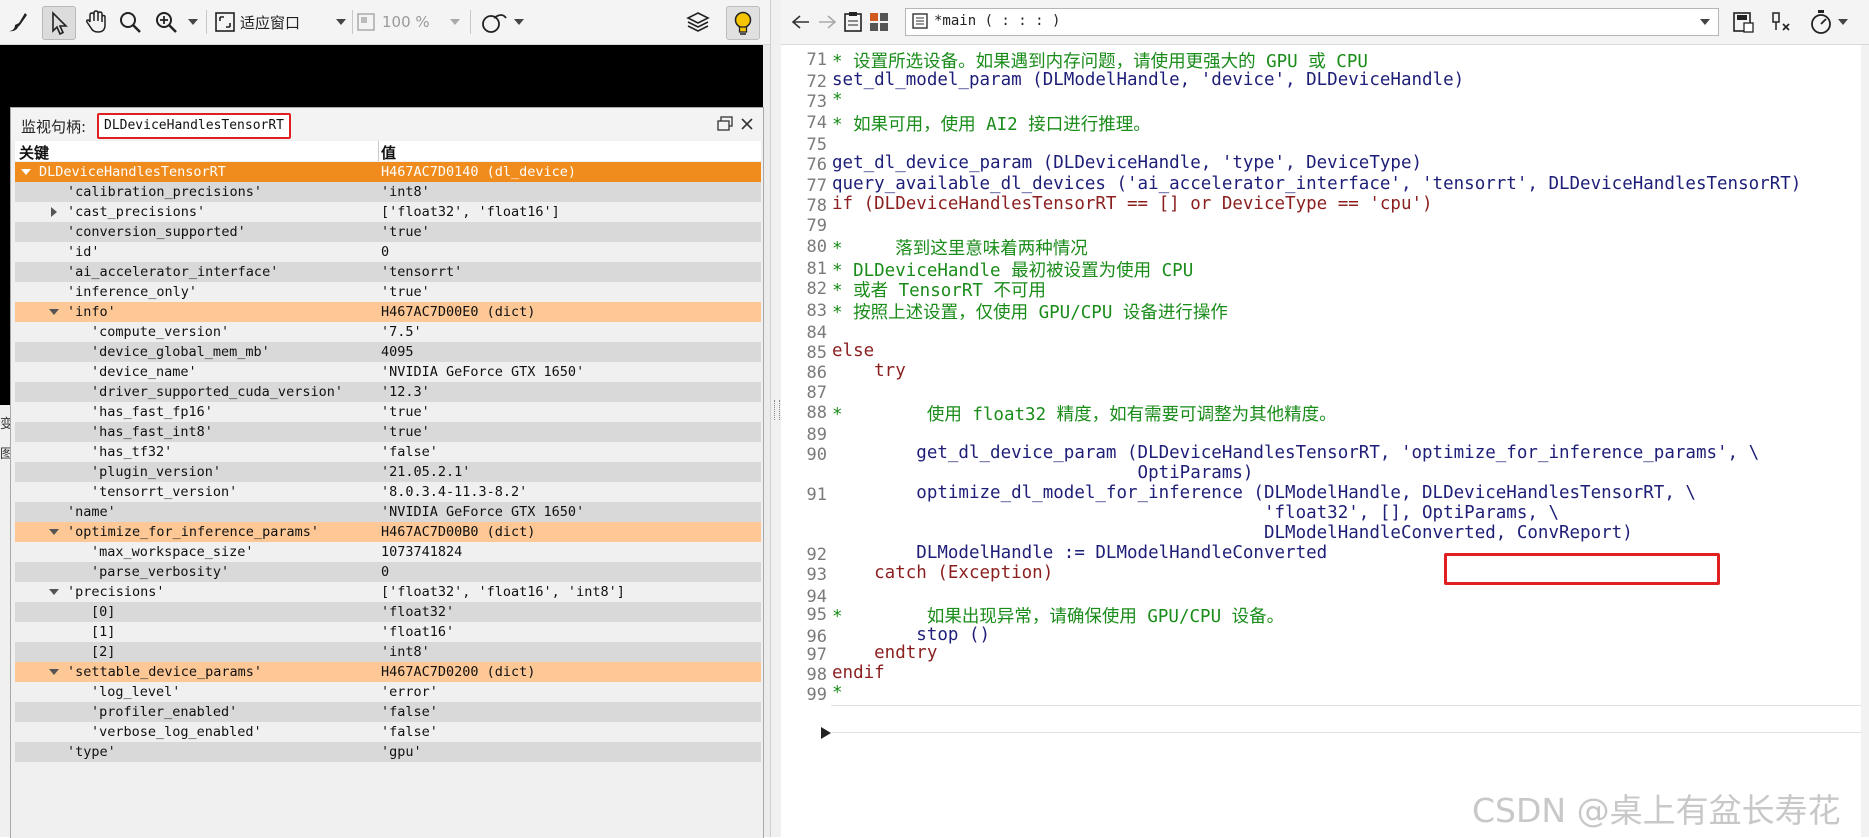 This screenshot has width=1869, height=838. I want to click on code-line: else, so click(853, 351).